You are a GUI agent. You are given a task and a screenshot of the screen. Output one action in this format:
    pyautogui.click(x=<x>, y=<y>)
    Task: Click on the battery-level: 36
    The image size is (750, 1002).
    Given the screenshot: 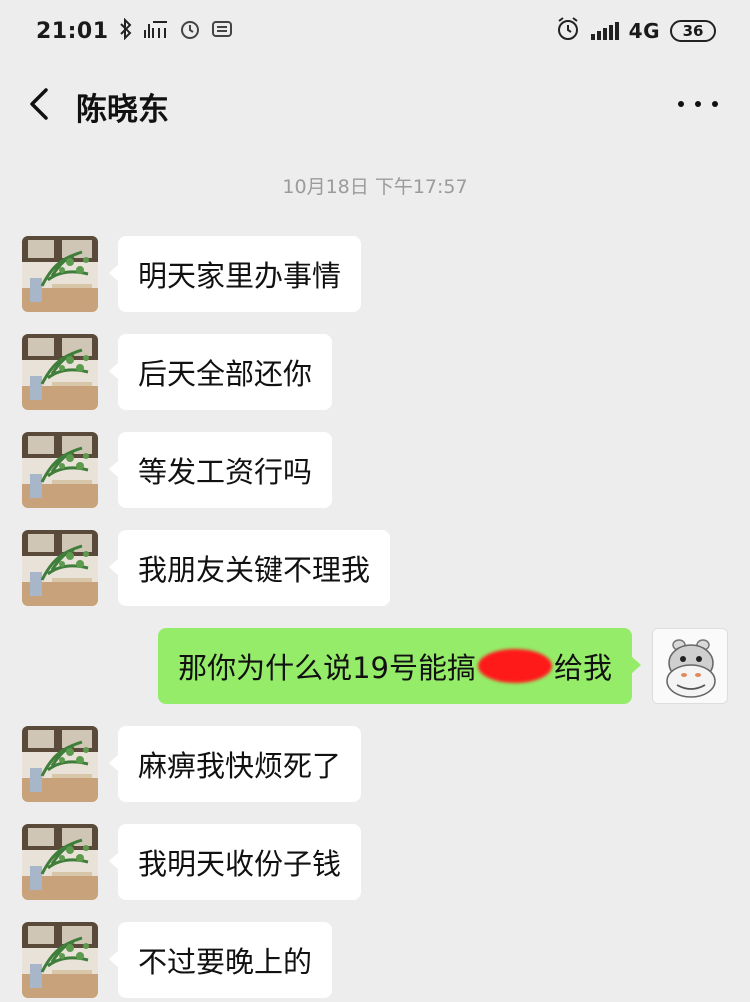 What is the action you would take?
    pyautogui.click(x=693, y=31)
    